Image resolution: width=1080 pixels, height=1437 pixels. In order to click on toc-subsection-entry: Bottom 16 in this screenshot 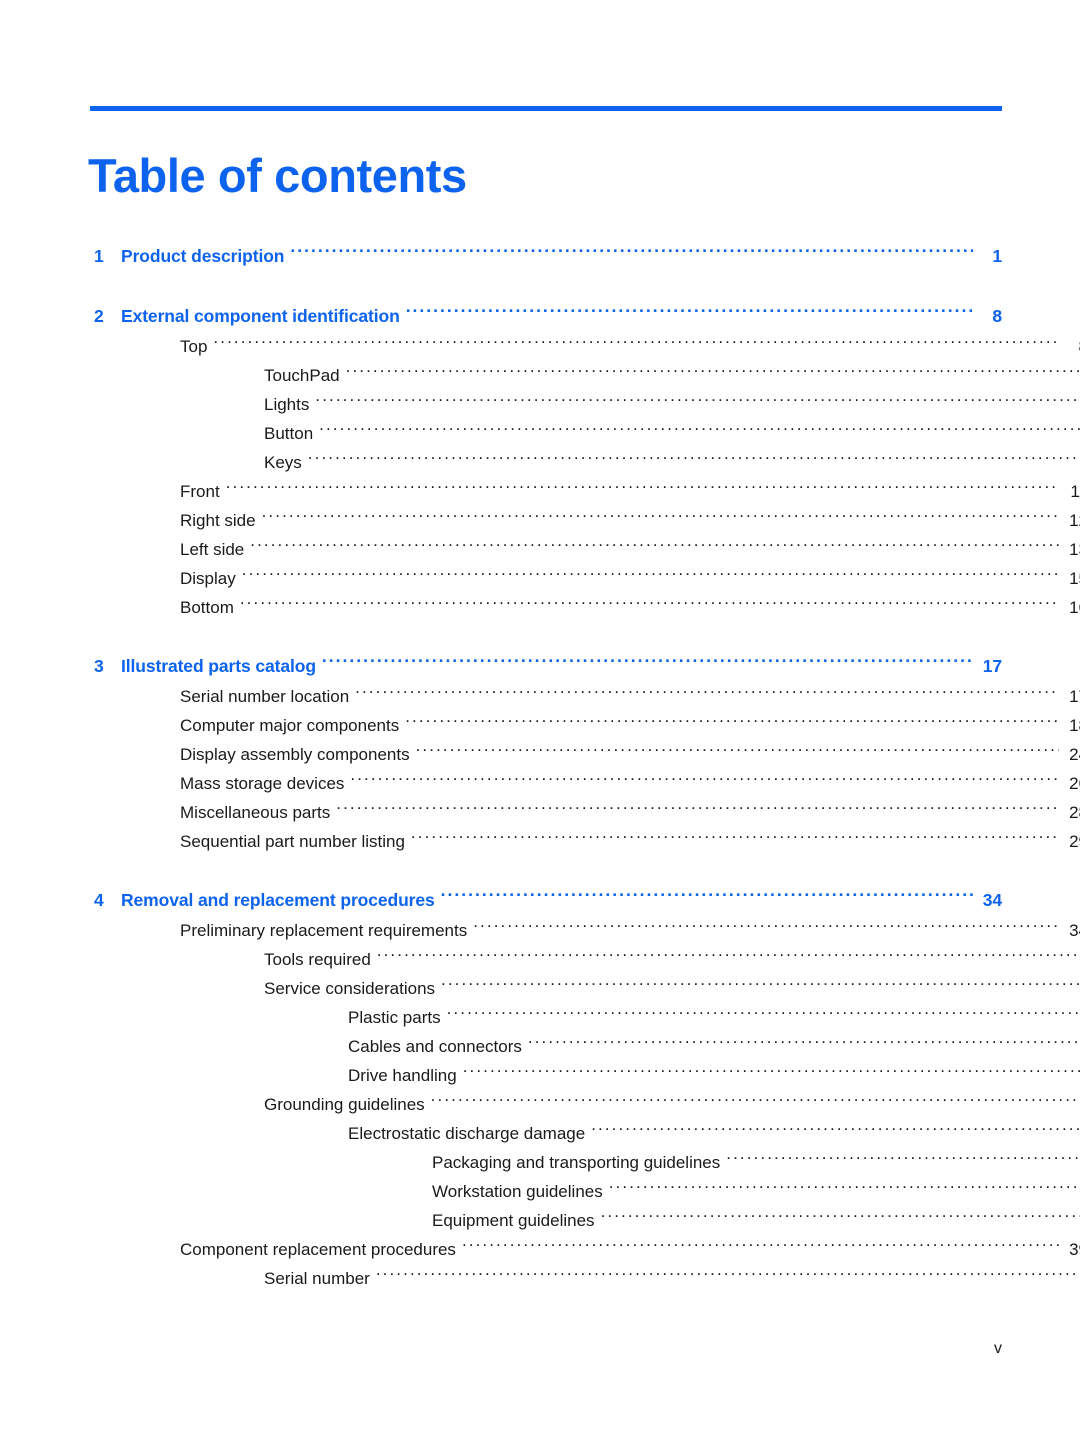, I will do `click(587, 607)`.